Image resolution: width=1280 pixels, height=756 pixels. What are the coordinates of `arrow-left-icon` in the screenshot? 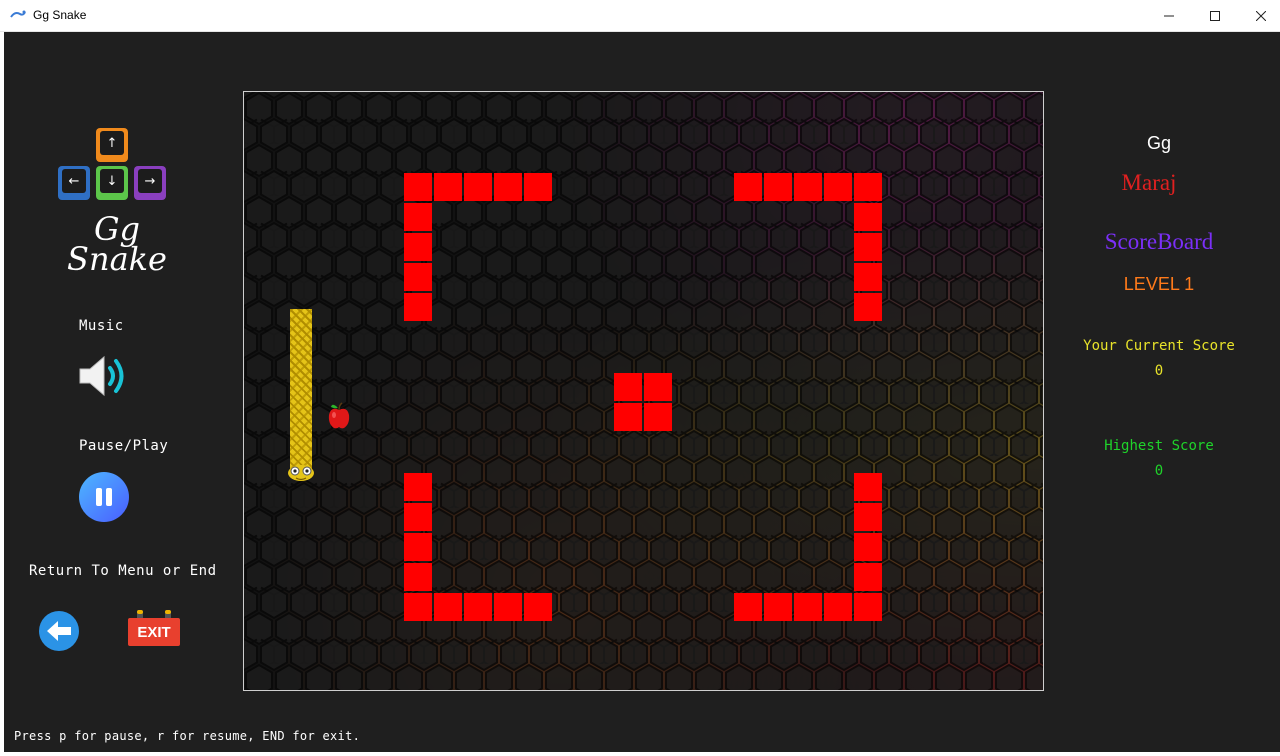 It's located at (59, 631).